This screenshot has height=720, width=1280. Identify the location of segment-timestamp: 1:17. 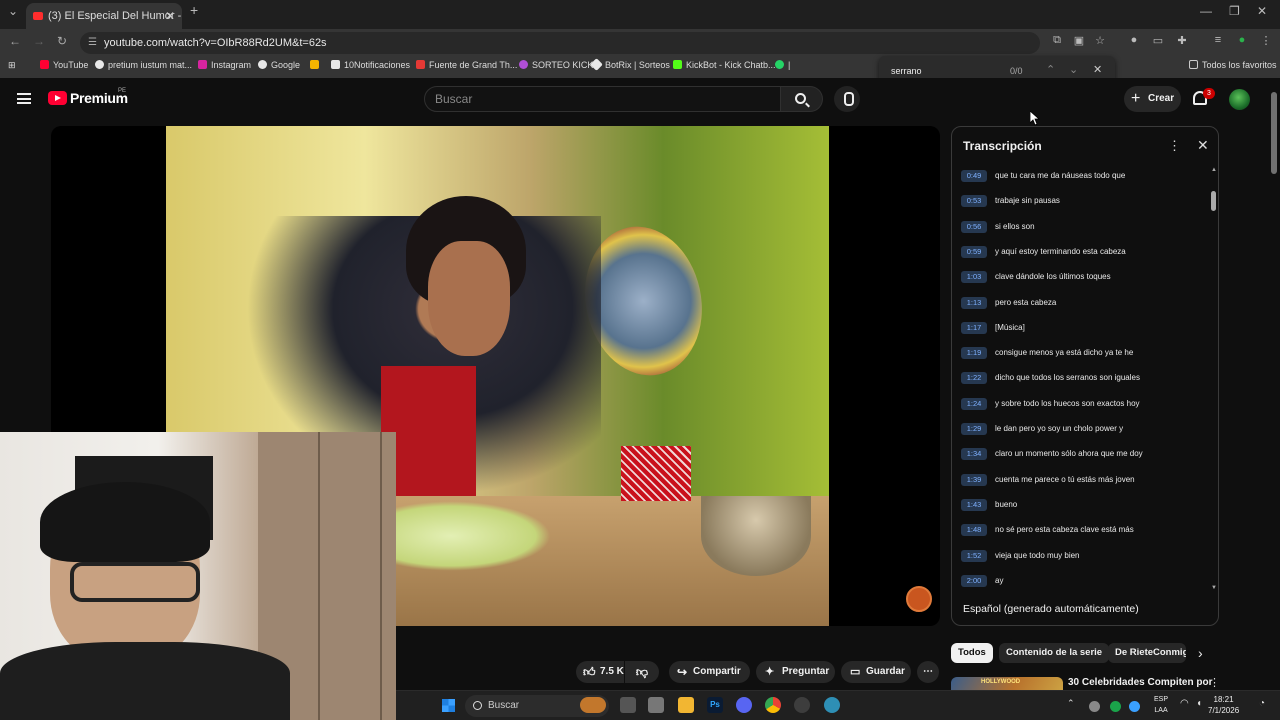
(974, 327).